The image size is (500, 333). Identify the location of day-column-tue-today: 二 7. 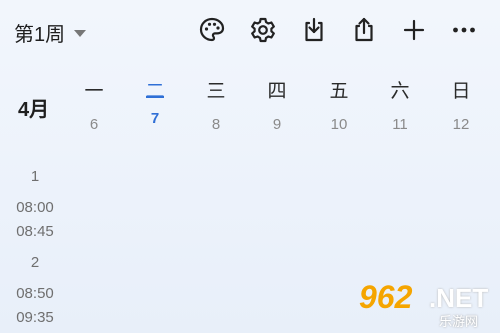
(155, 103).